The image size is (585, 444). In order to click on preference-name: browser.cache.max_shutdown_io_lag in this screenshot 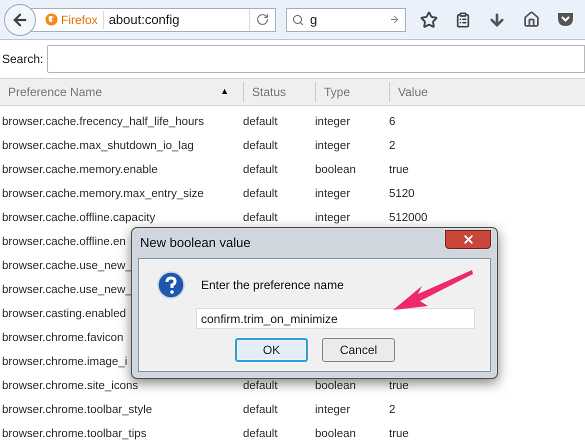, I will do `click(98, 146)`.